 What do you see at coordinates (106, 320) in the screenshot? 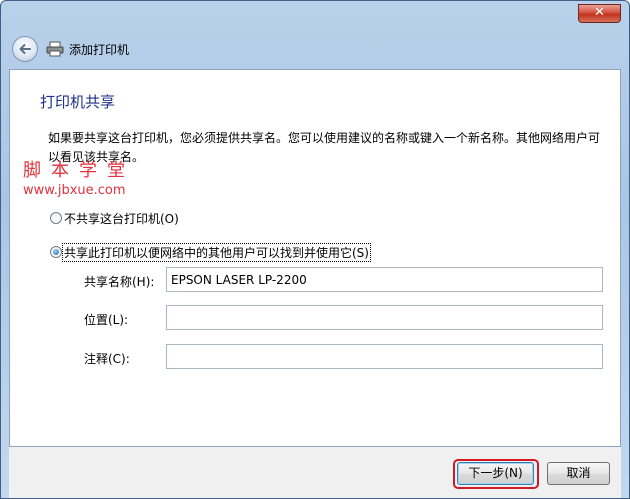
I see `location-label: 位置(L):` at bounding box center [106, 320].